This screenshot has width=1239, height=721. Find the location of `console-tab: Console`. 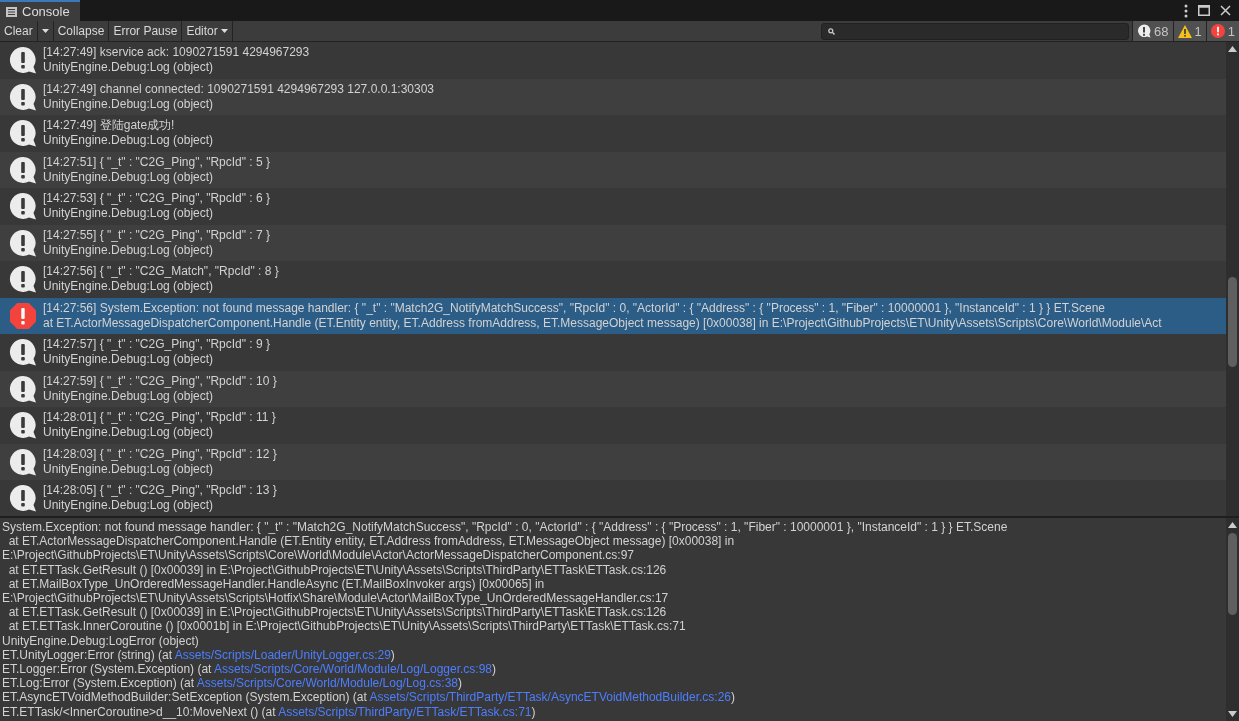

console-tab: Console is located at coordinates (40, 10).